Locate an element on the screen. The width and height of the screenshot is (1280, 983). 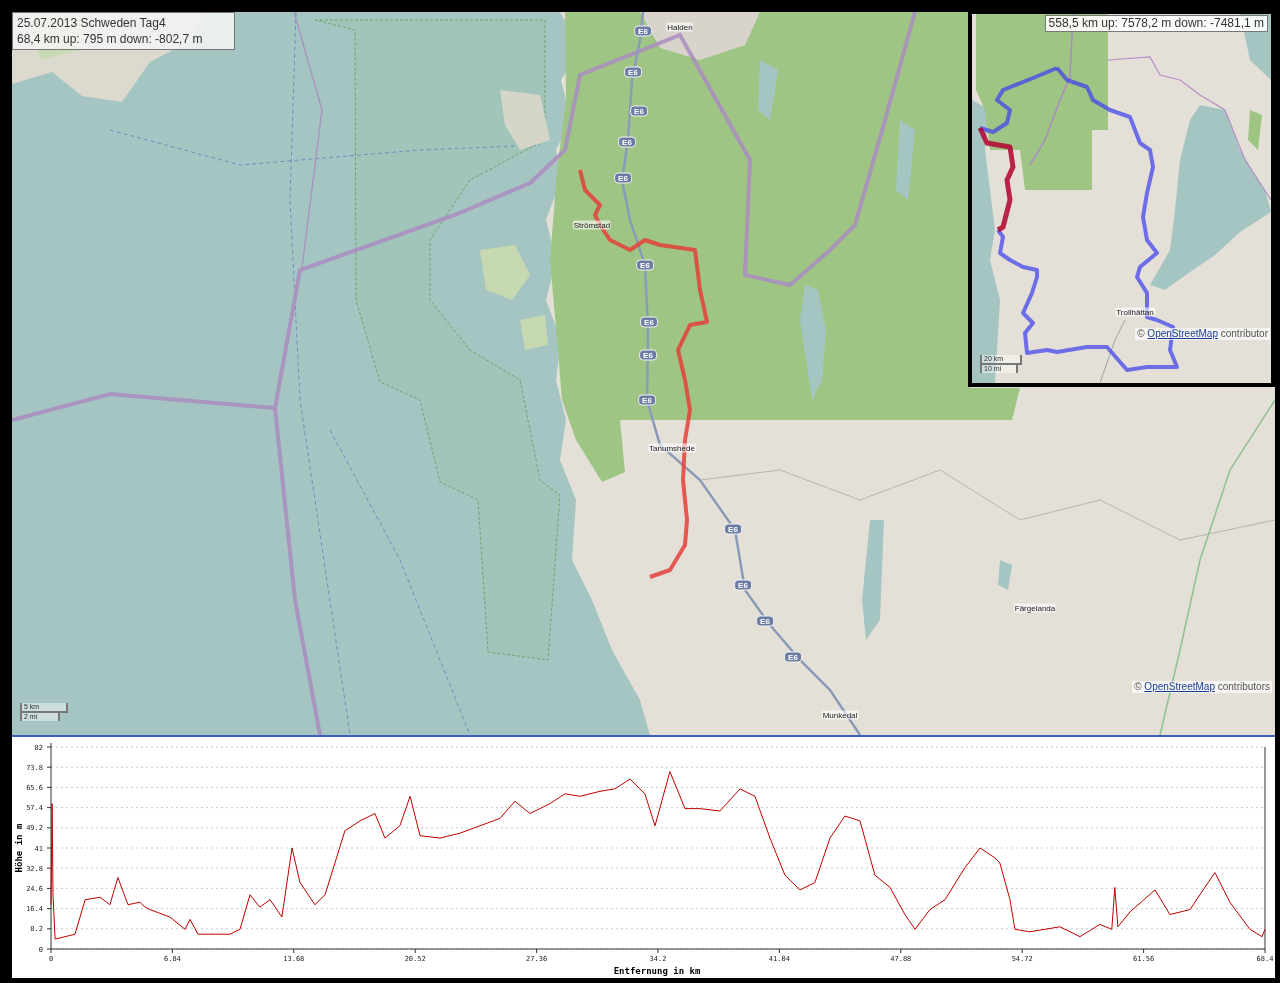
map-attribution: © OpenStreetMap contributor is located at coordinates (1202, 334).